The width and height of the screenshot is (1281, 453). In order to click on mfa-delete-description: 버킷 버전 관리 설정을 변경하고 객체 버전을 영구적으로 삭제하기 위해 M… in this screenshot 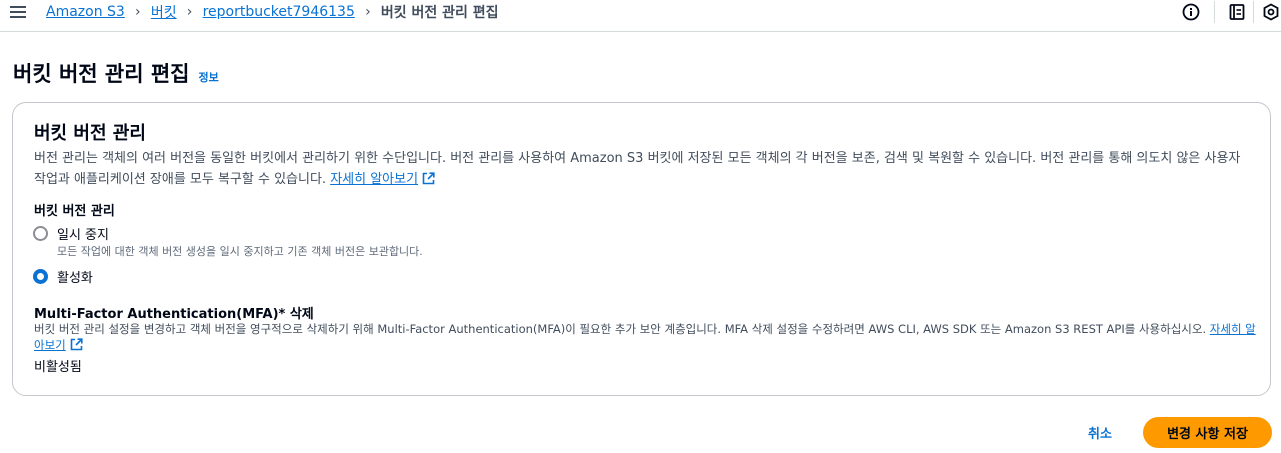, I will do `click(645, 337)`.